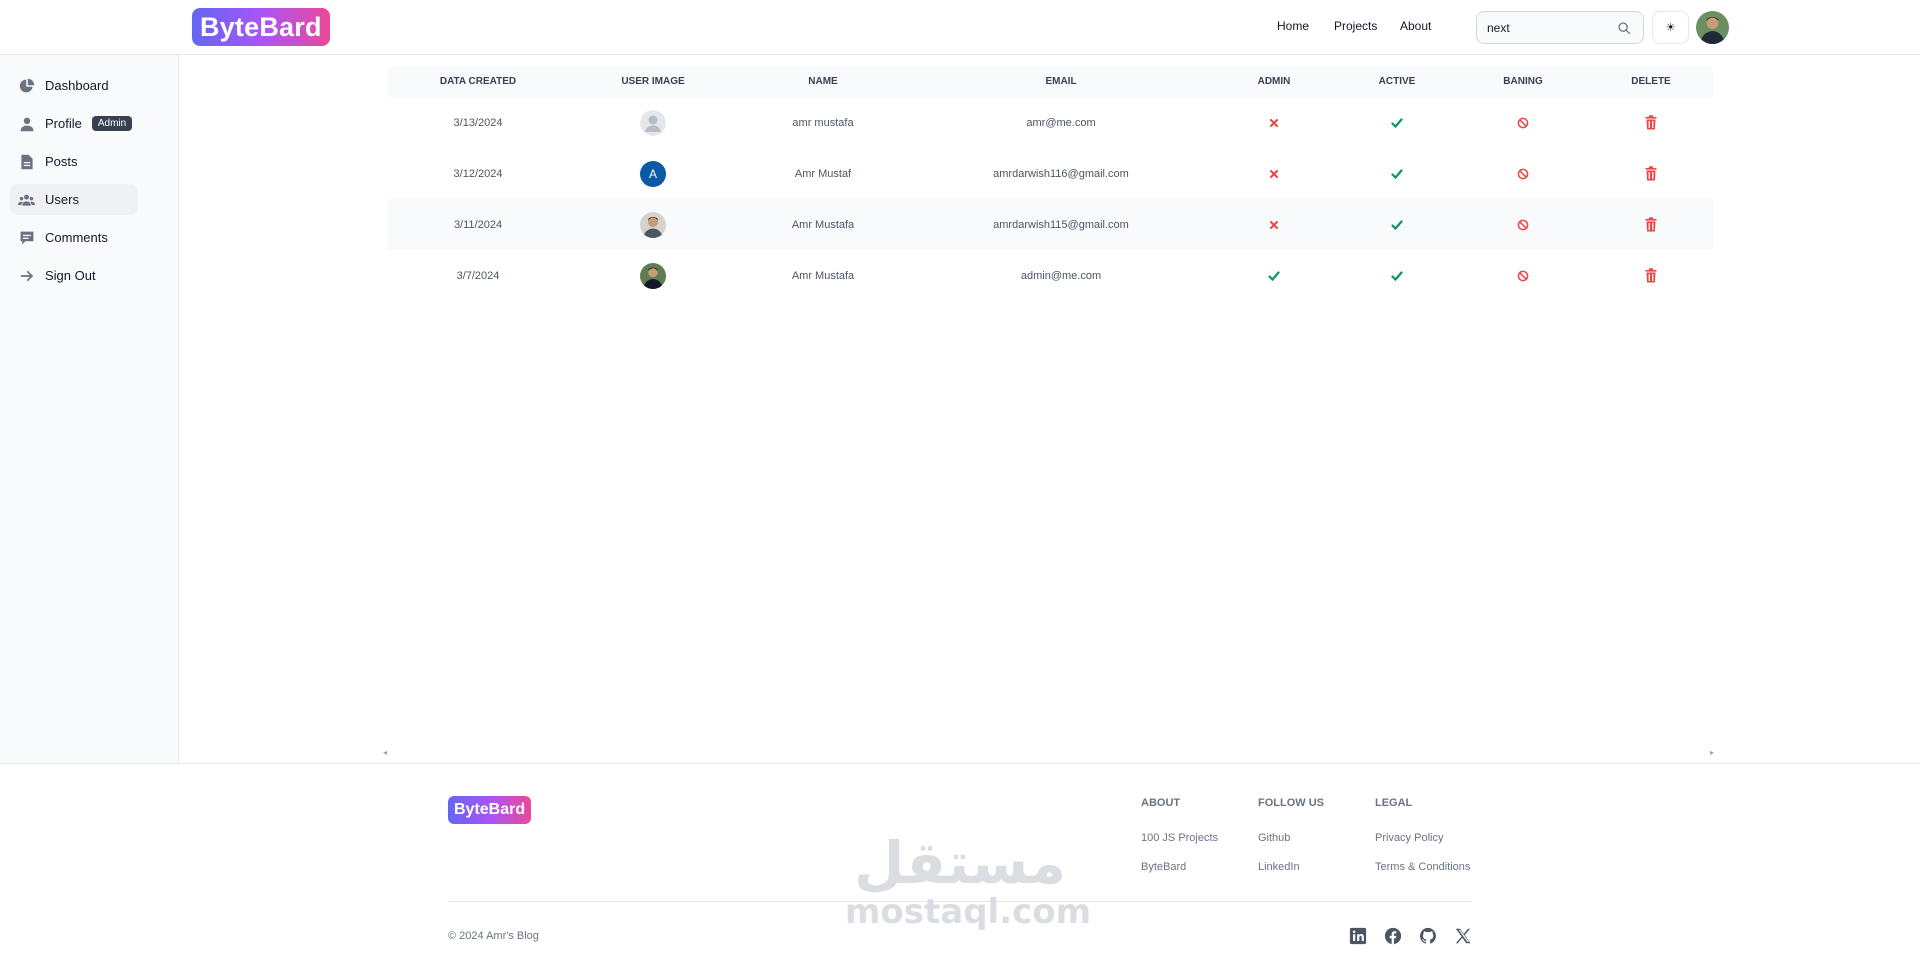 This screenshot has width=1920, height=963. Describe the element at coordinates (1061, 224) in the screenshot. I see `email-cell: amrdarwish115@gmail.com` at that location.